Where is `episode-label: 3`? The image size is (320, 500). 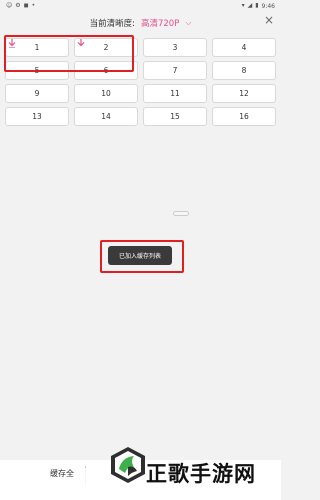 episode-label: 3 is located at coordinates (175, 47).